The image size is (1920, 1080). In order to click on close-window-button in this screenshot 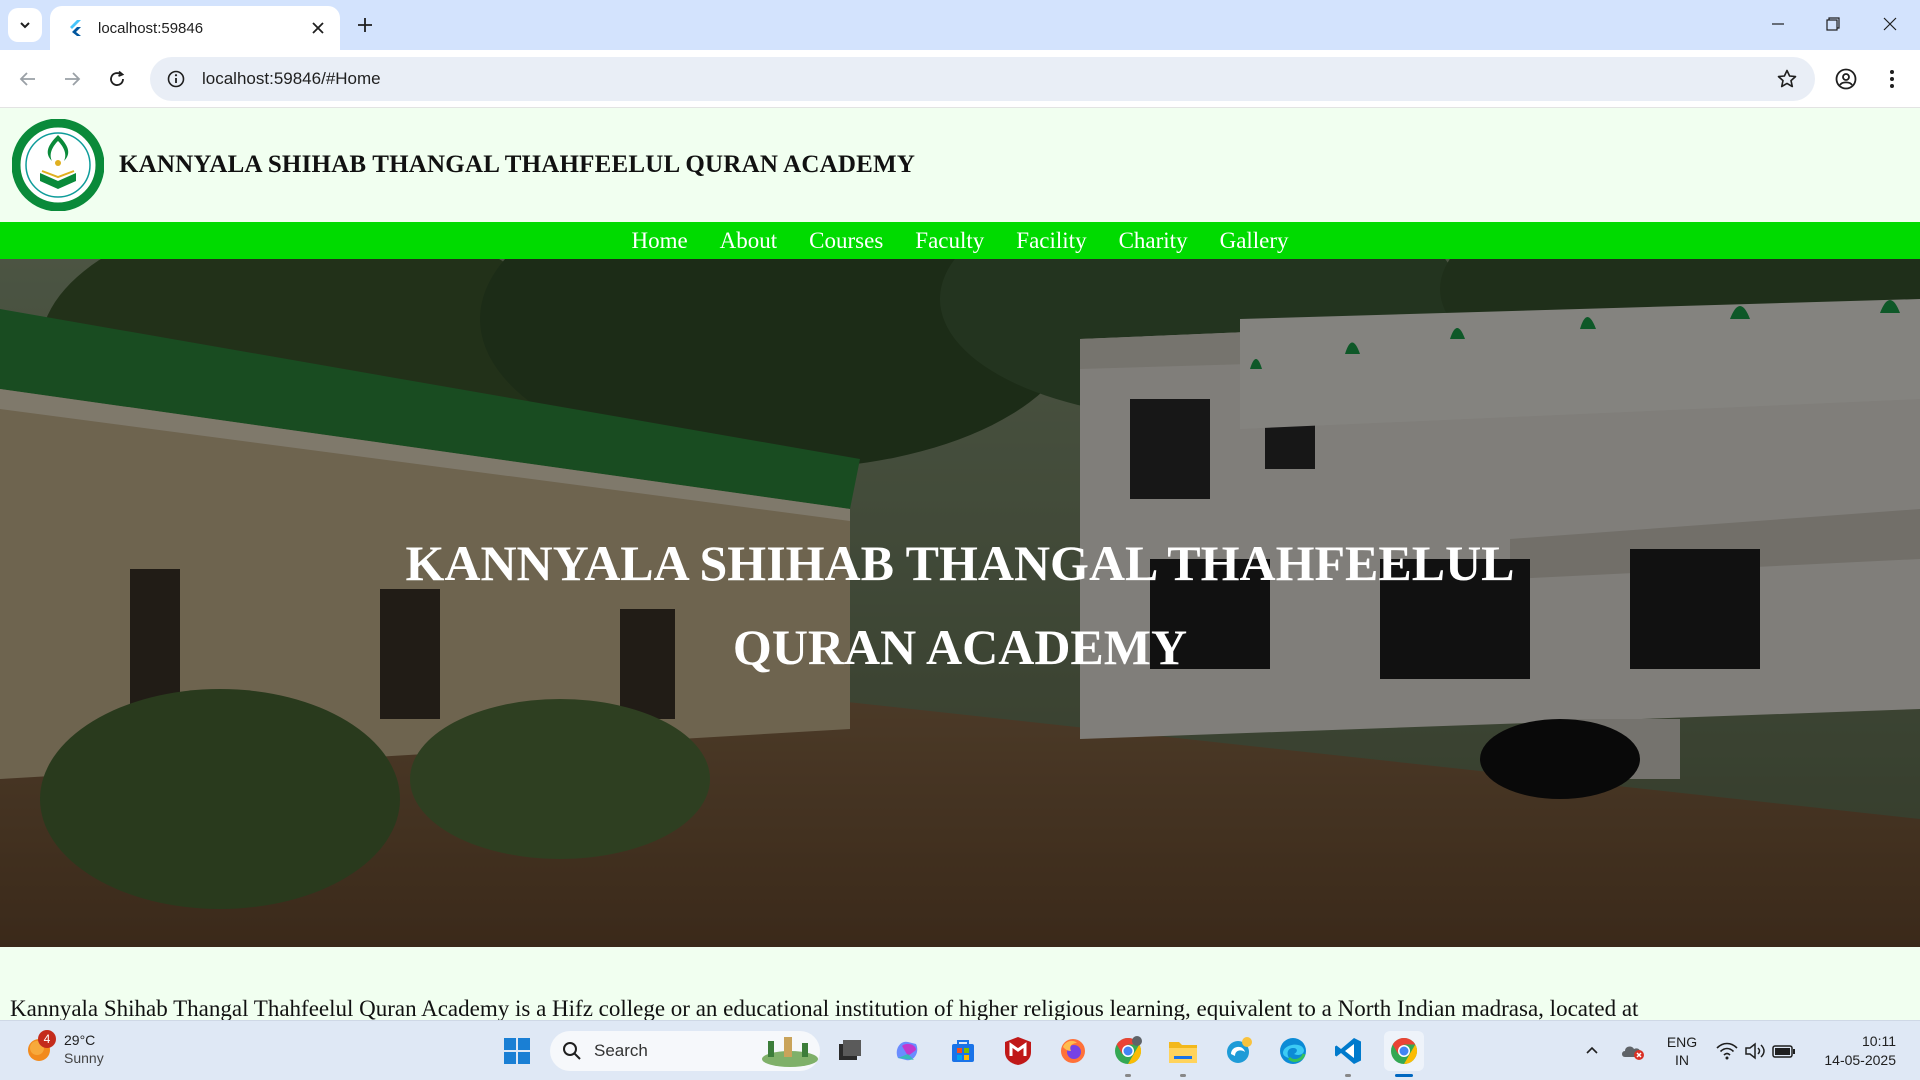, I will do `click(1890, 24)`.